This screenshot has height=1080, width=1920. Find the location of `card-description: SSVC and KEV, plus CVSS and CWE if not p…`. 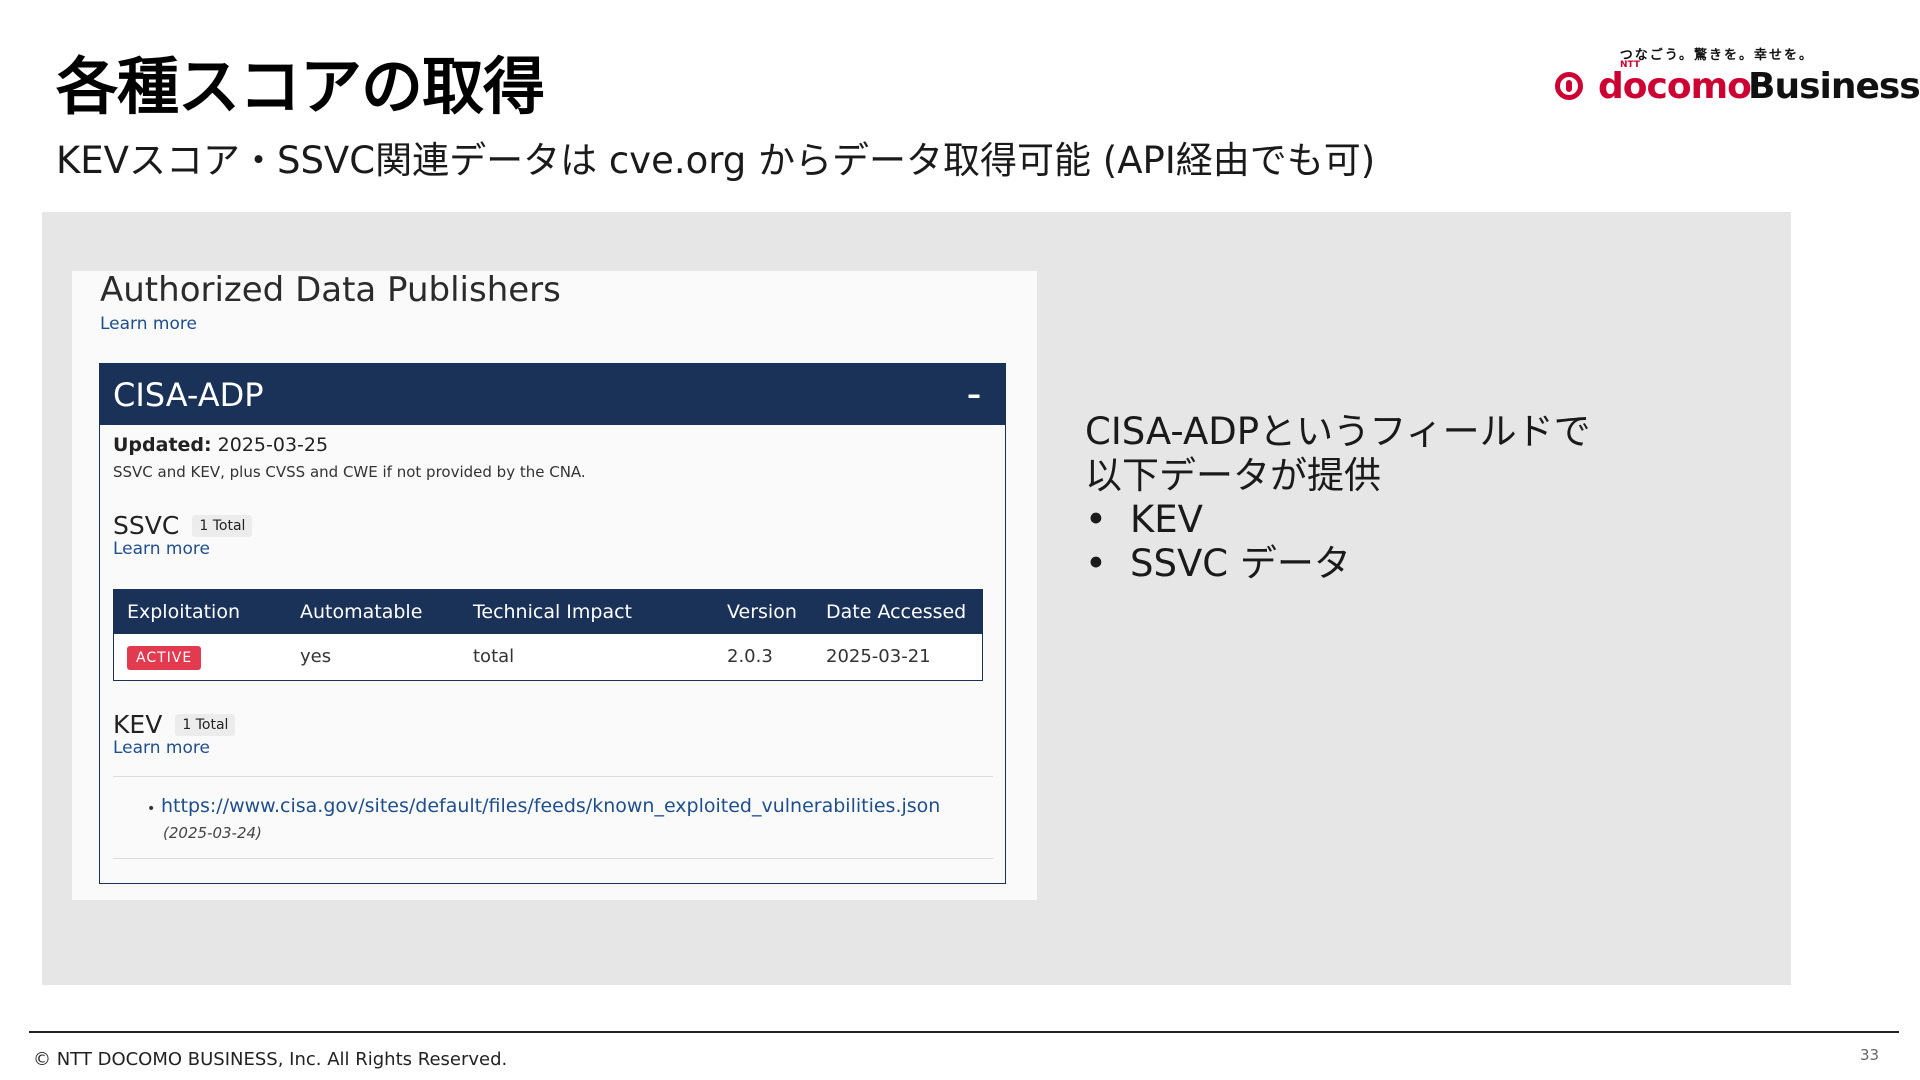

card-description: SSVC and KEV, plus CVSS and CWE if not p… is located at coordinates (349, 472).